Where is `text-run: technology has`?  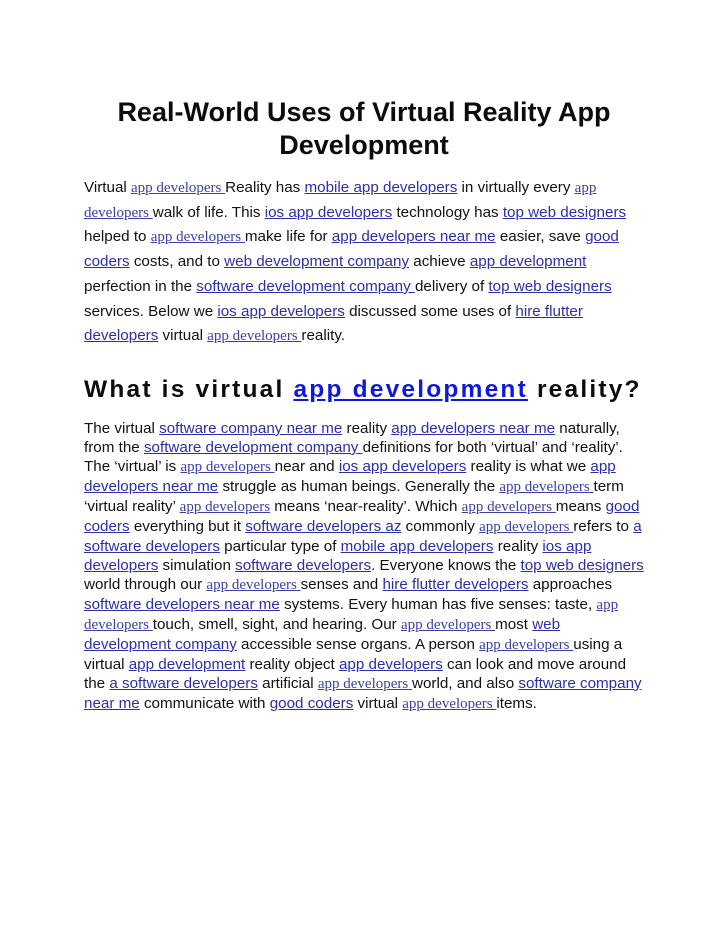 text-run: technology has is located at coordinates (447, 212).